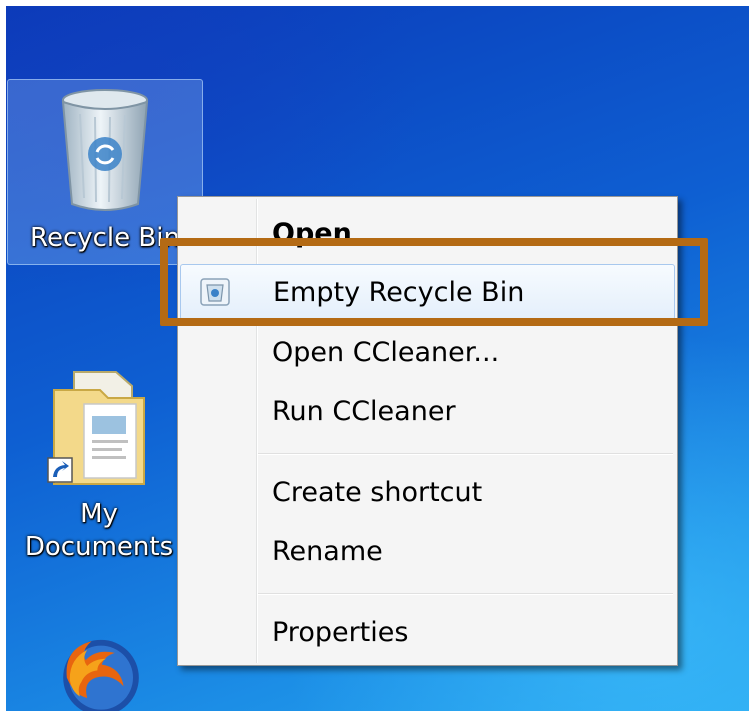 This screenshot has width=755, height=717. Describe the element at coordinates (215, 295) in the screenshot. I see `recycle-bin-small-icon` at that location.